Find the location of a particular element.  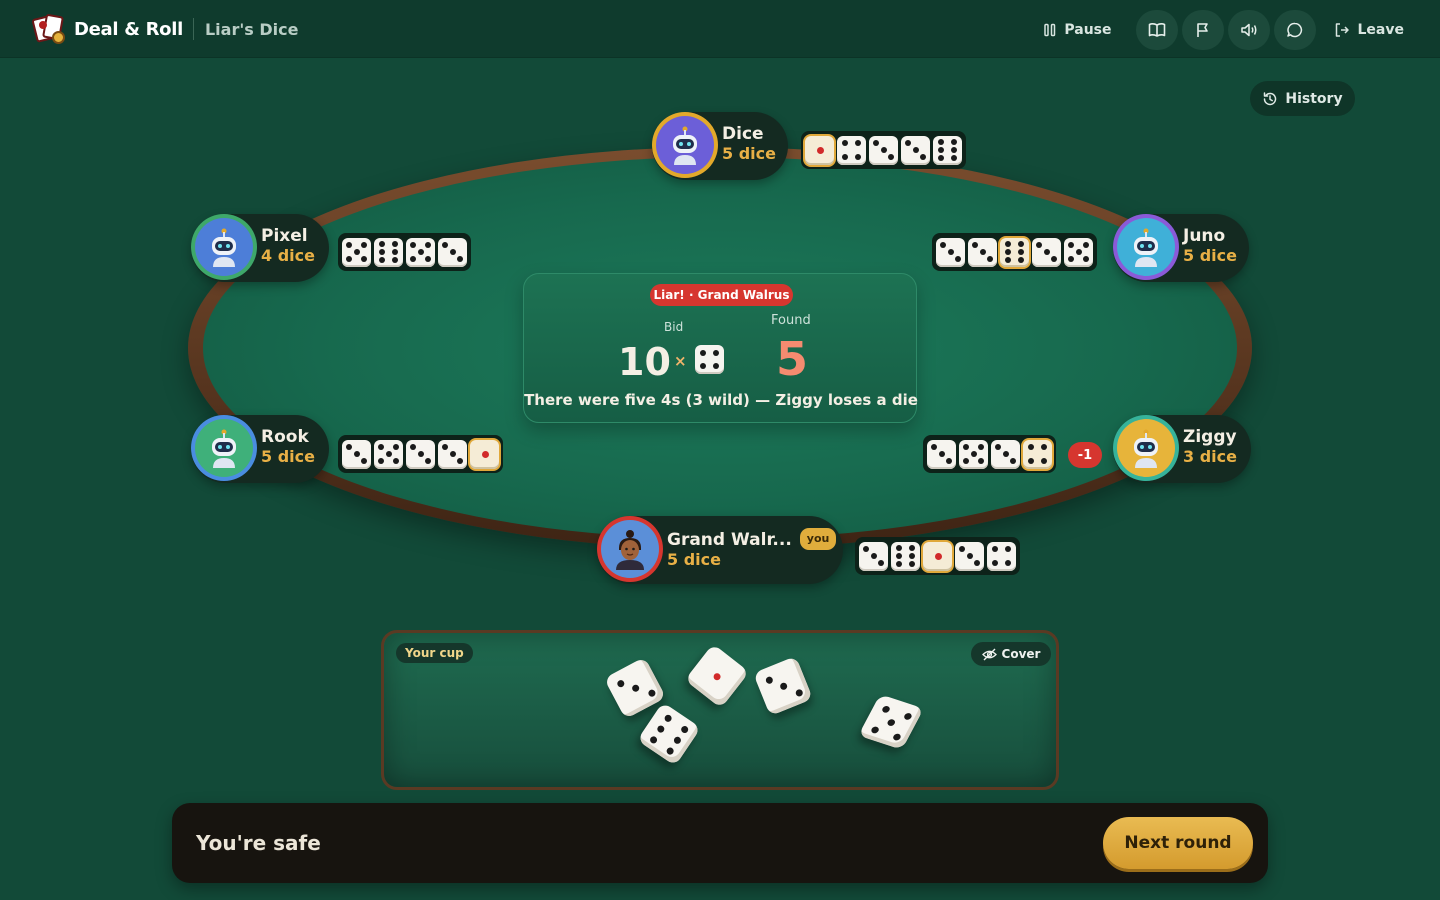

player-name: Dice is located at coordinates (743, 134).